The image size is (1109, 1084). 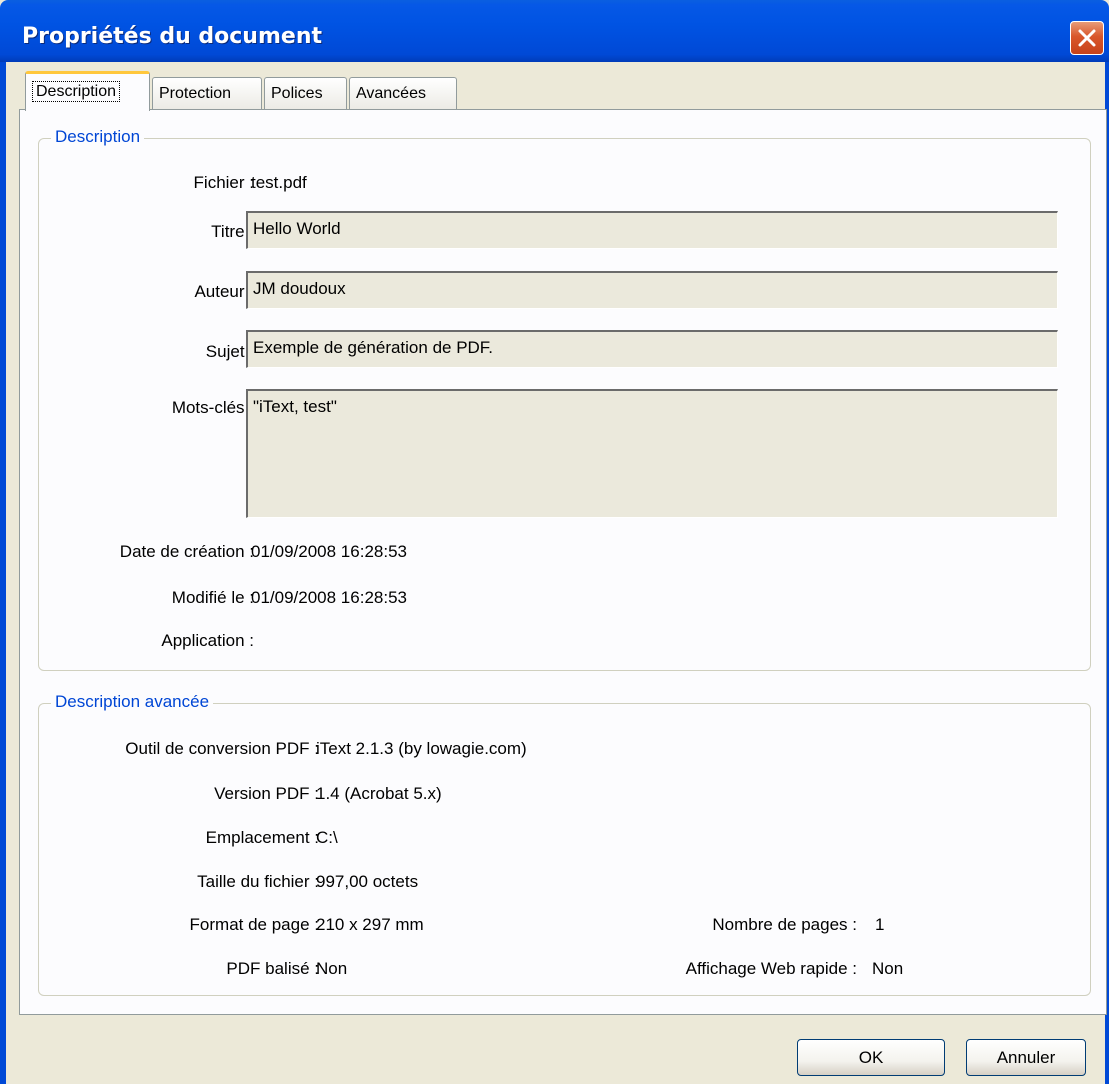 What do you see at coordinates (76, 91) in the screenshot?
I see `tab-label: Description` at bounding box center [76, 91].